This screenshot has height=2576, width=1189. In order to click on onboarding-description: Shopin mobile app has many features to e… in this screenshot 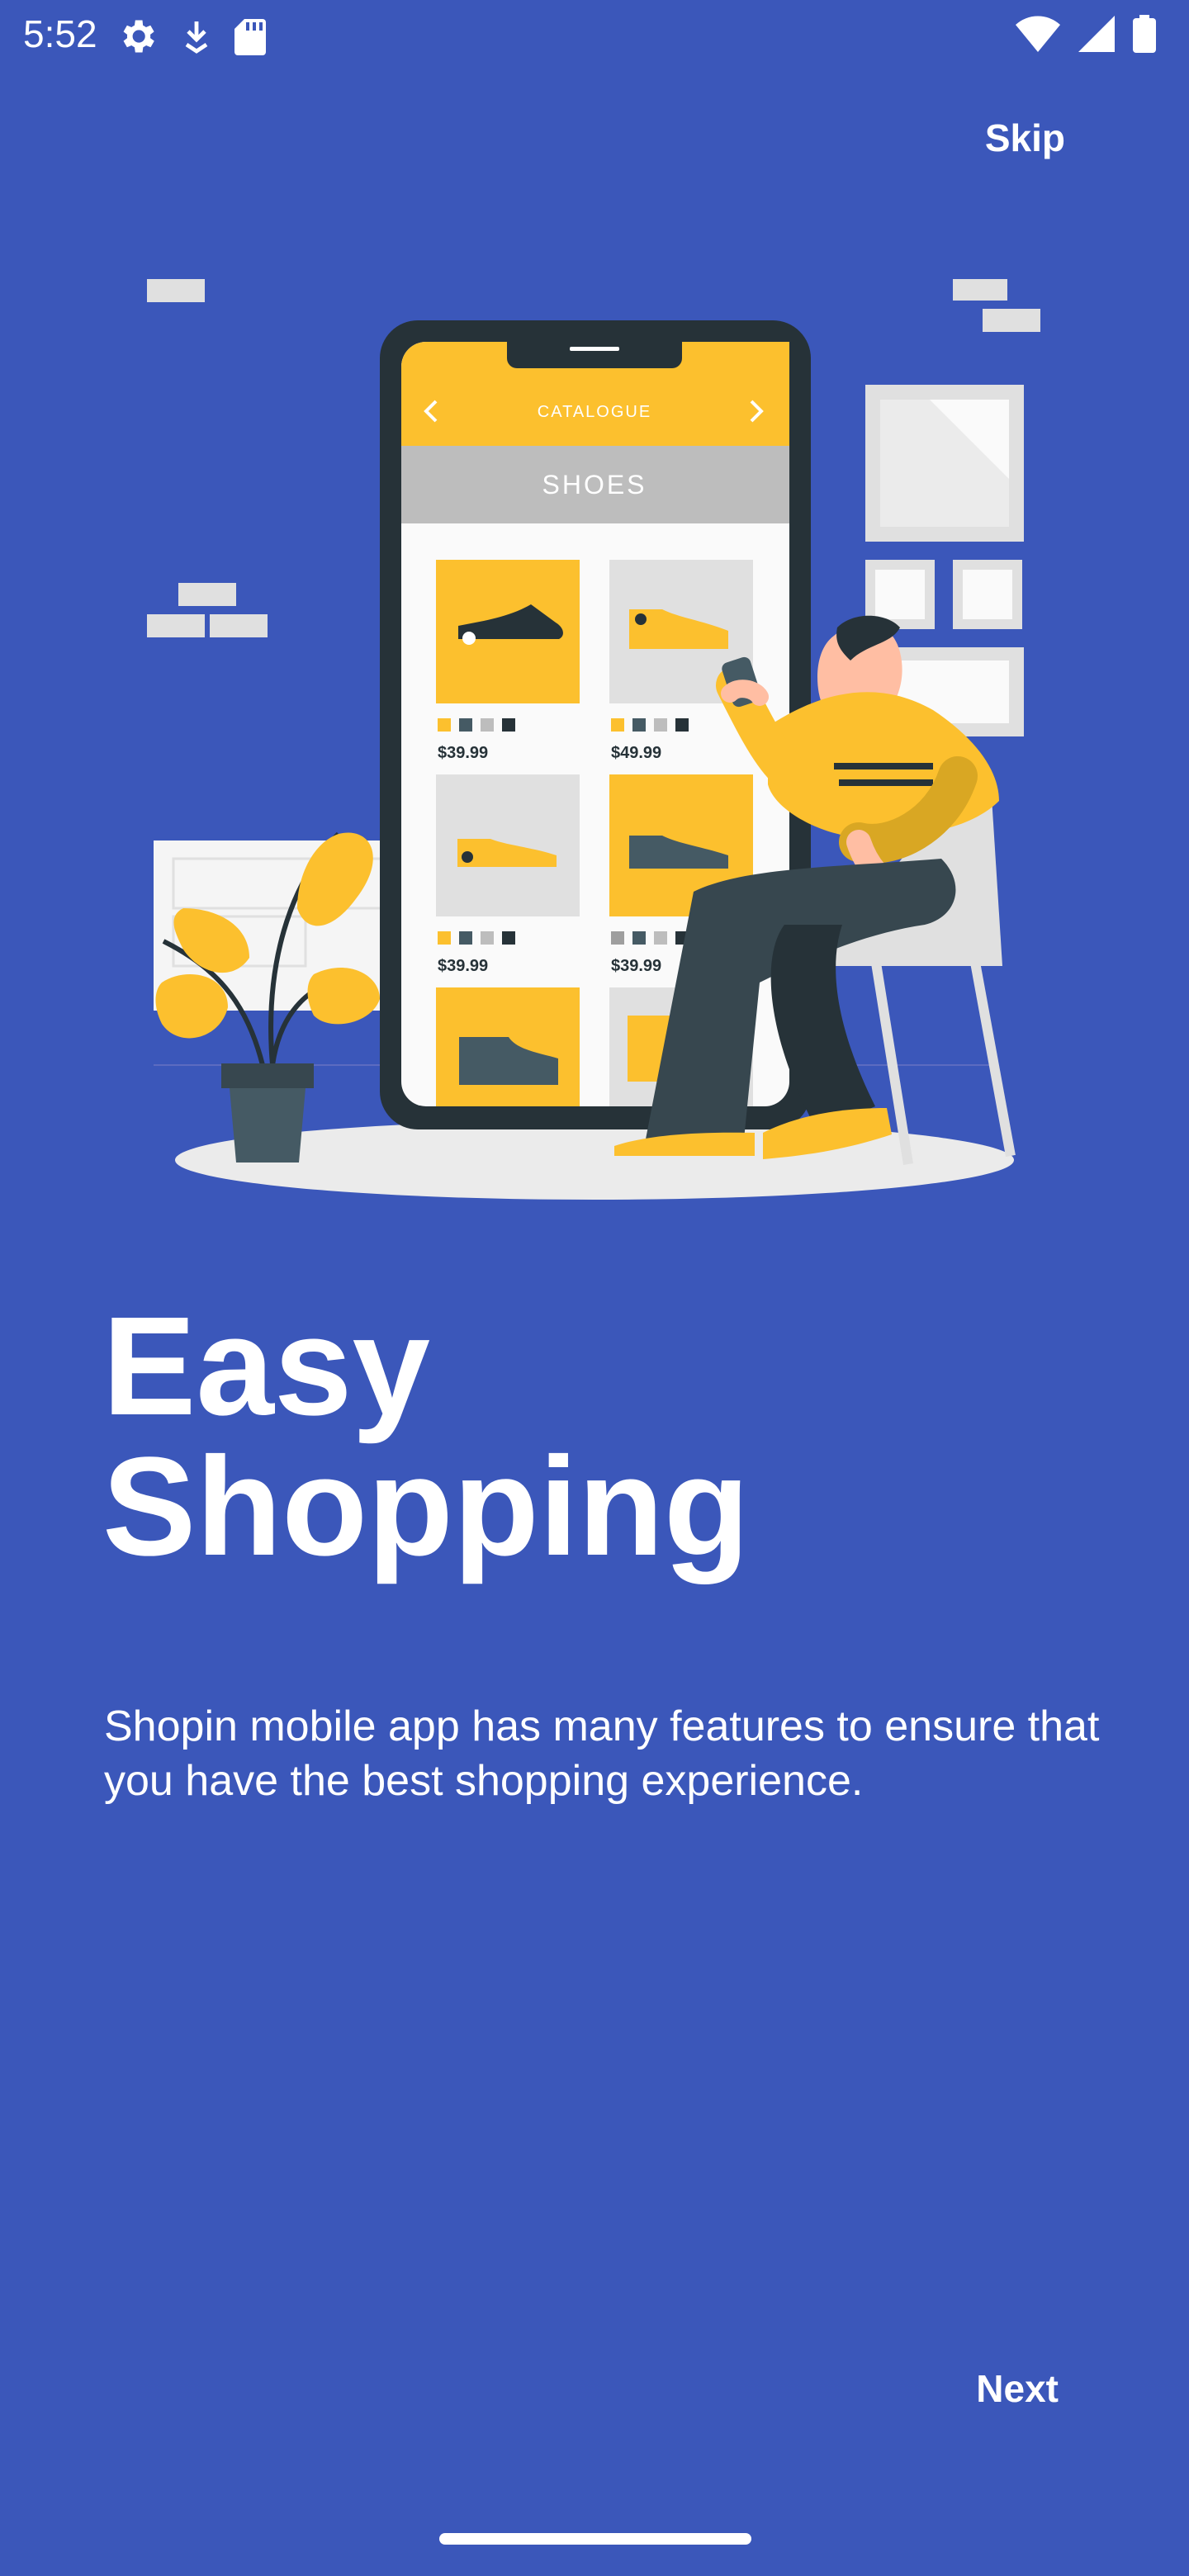, I will do `click(602, 1753)`.